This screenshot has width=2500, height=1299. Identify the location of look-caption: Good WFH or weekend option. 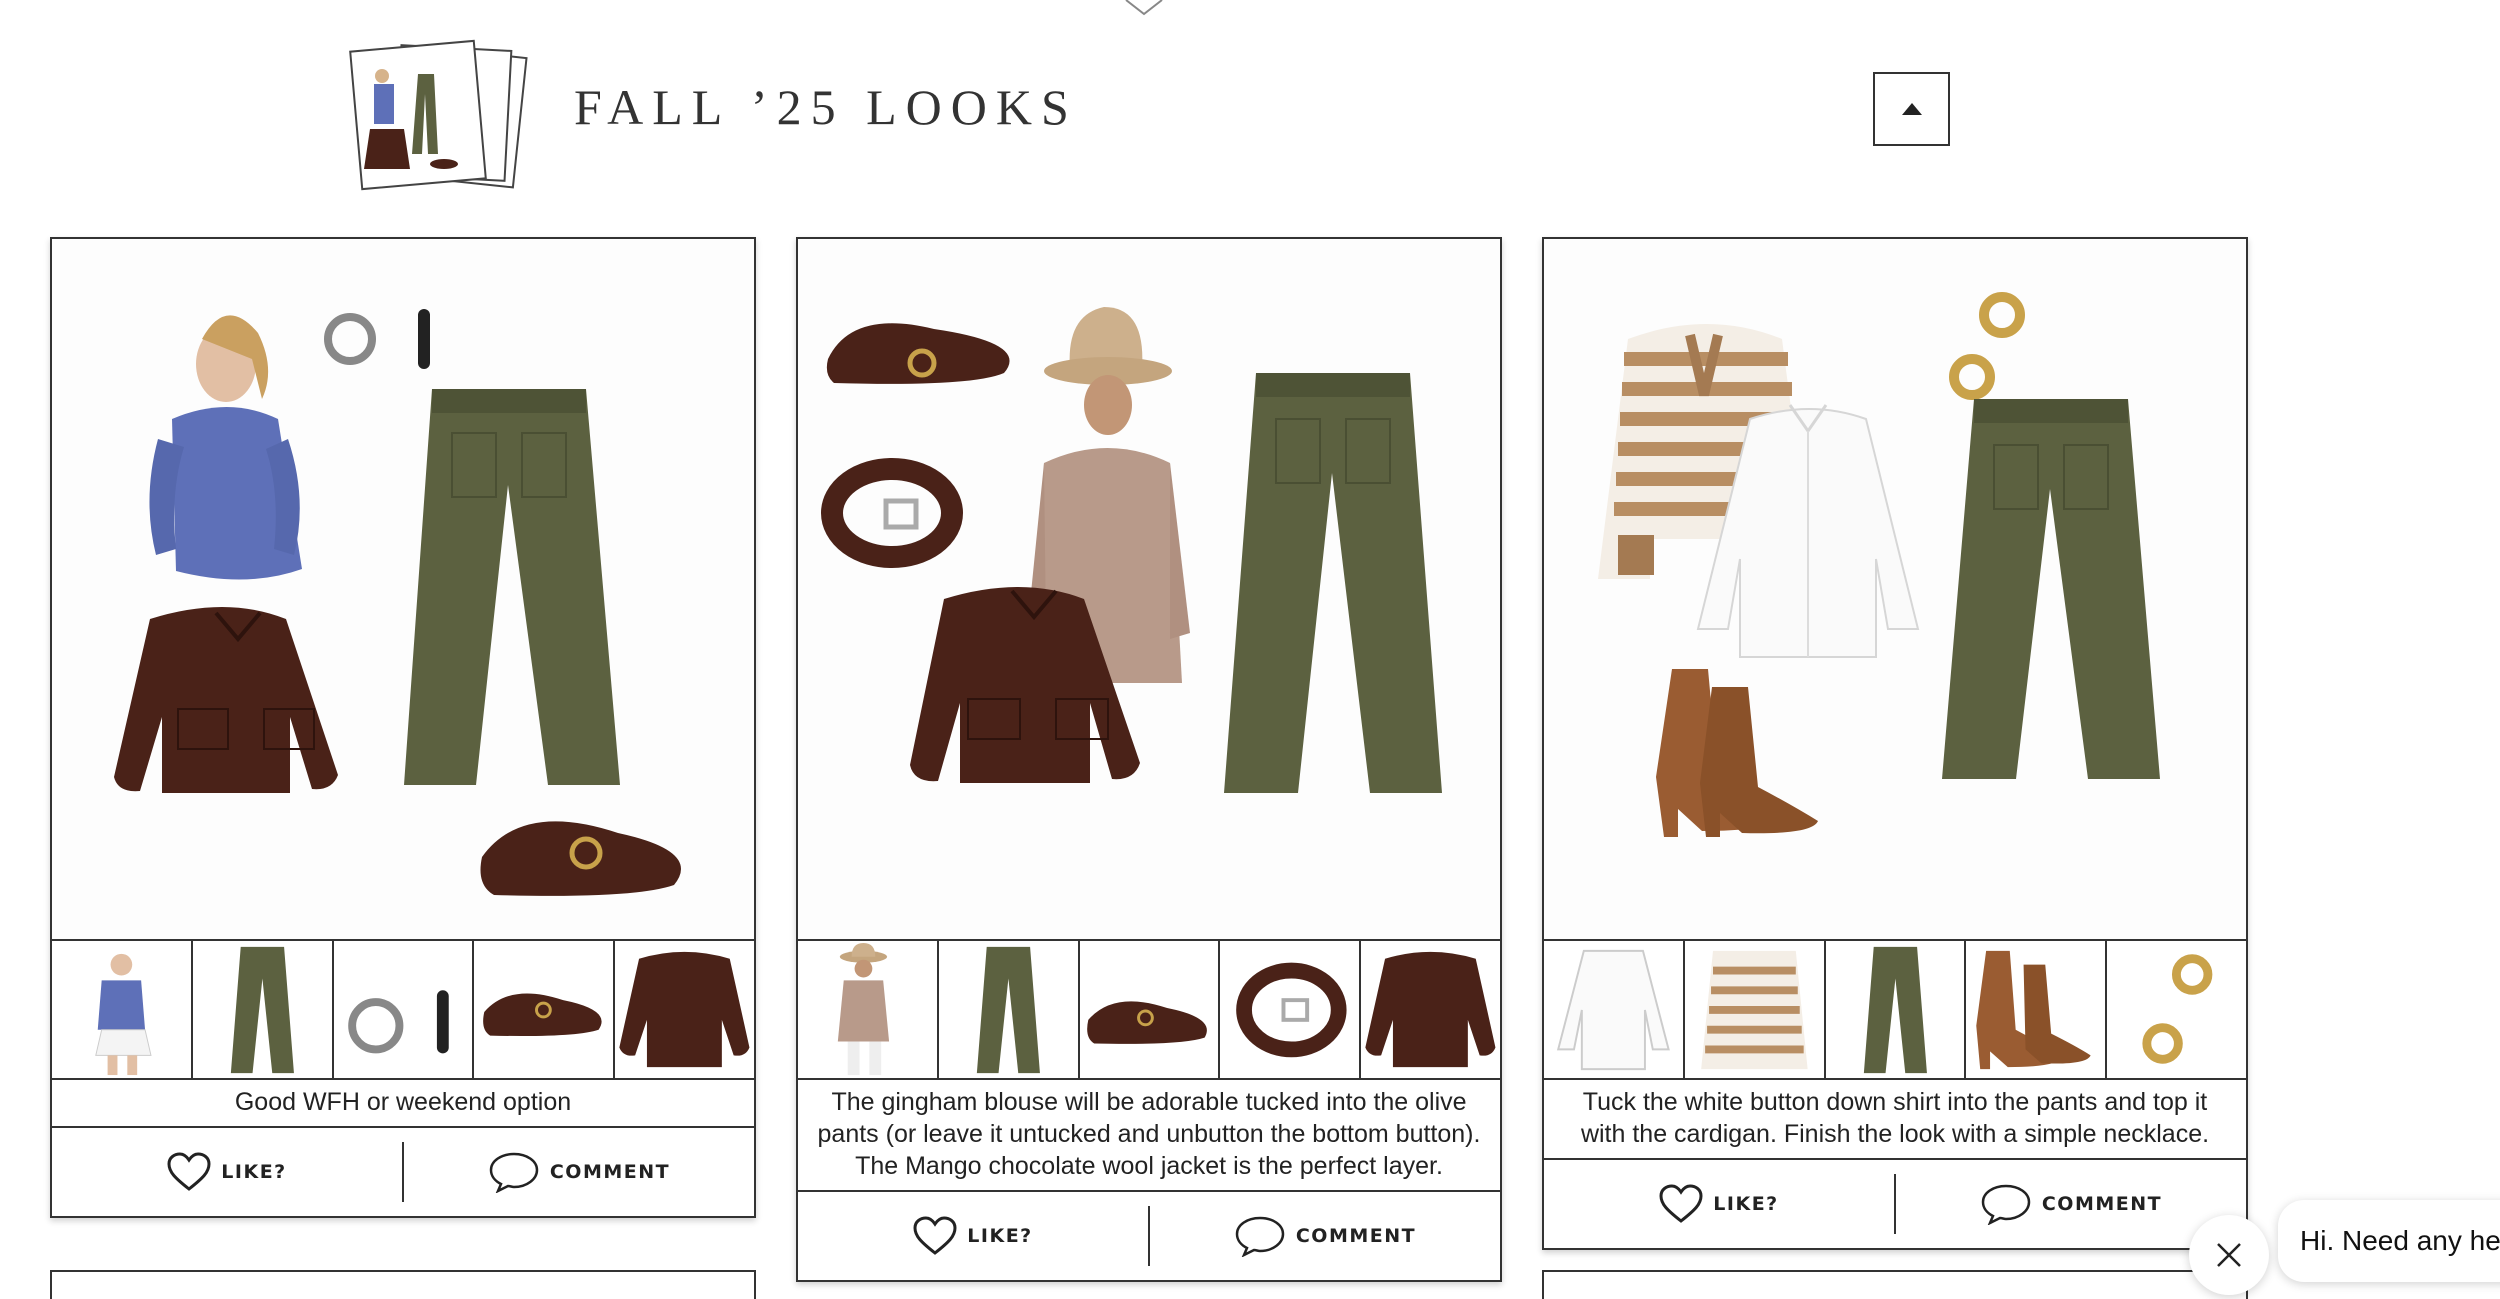
(403, 1104).